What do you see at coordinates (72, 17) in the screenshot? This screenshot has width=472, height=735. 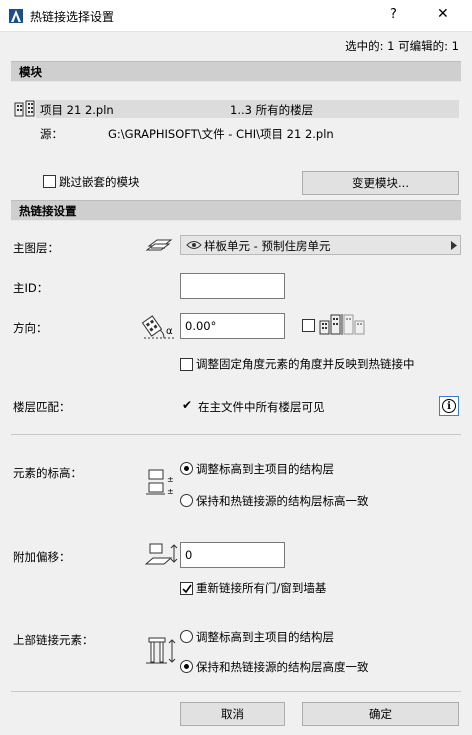 I see `window-title: 热链接选择设置` at bounding box center [72, 17].